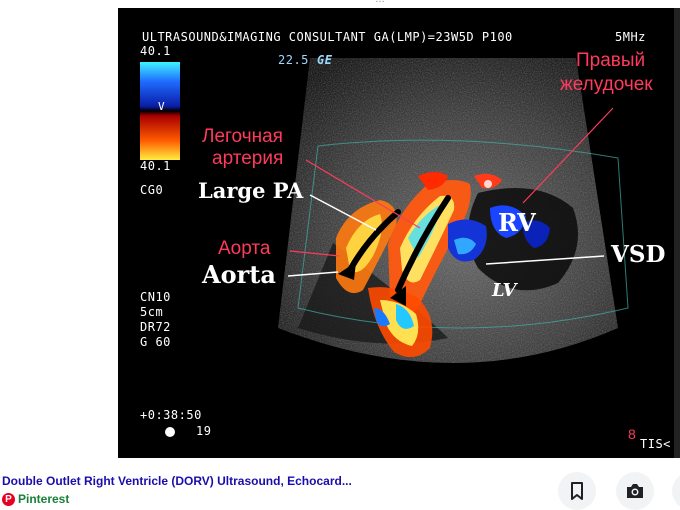  I want to click on save-bookmark-button, so click(577, 491).